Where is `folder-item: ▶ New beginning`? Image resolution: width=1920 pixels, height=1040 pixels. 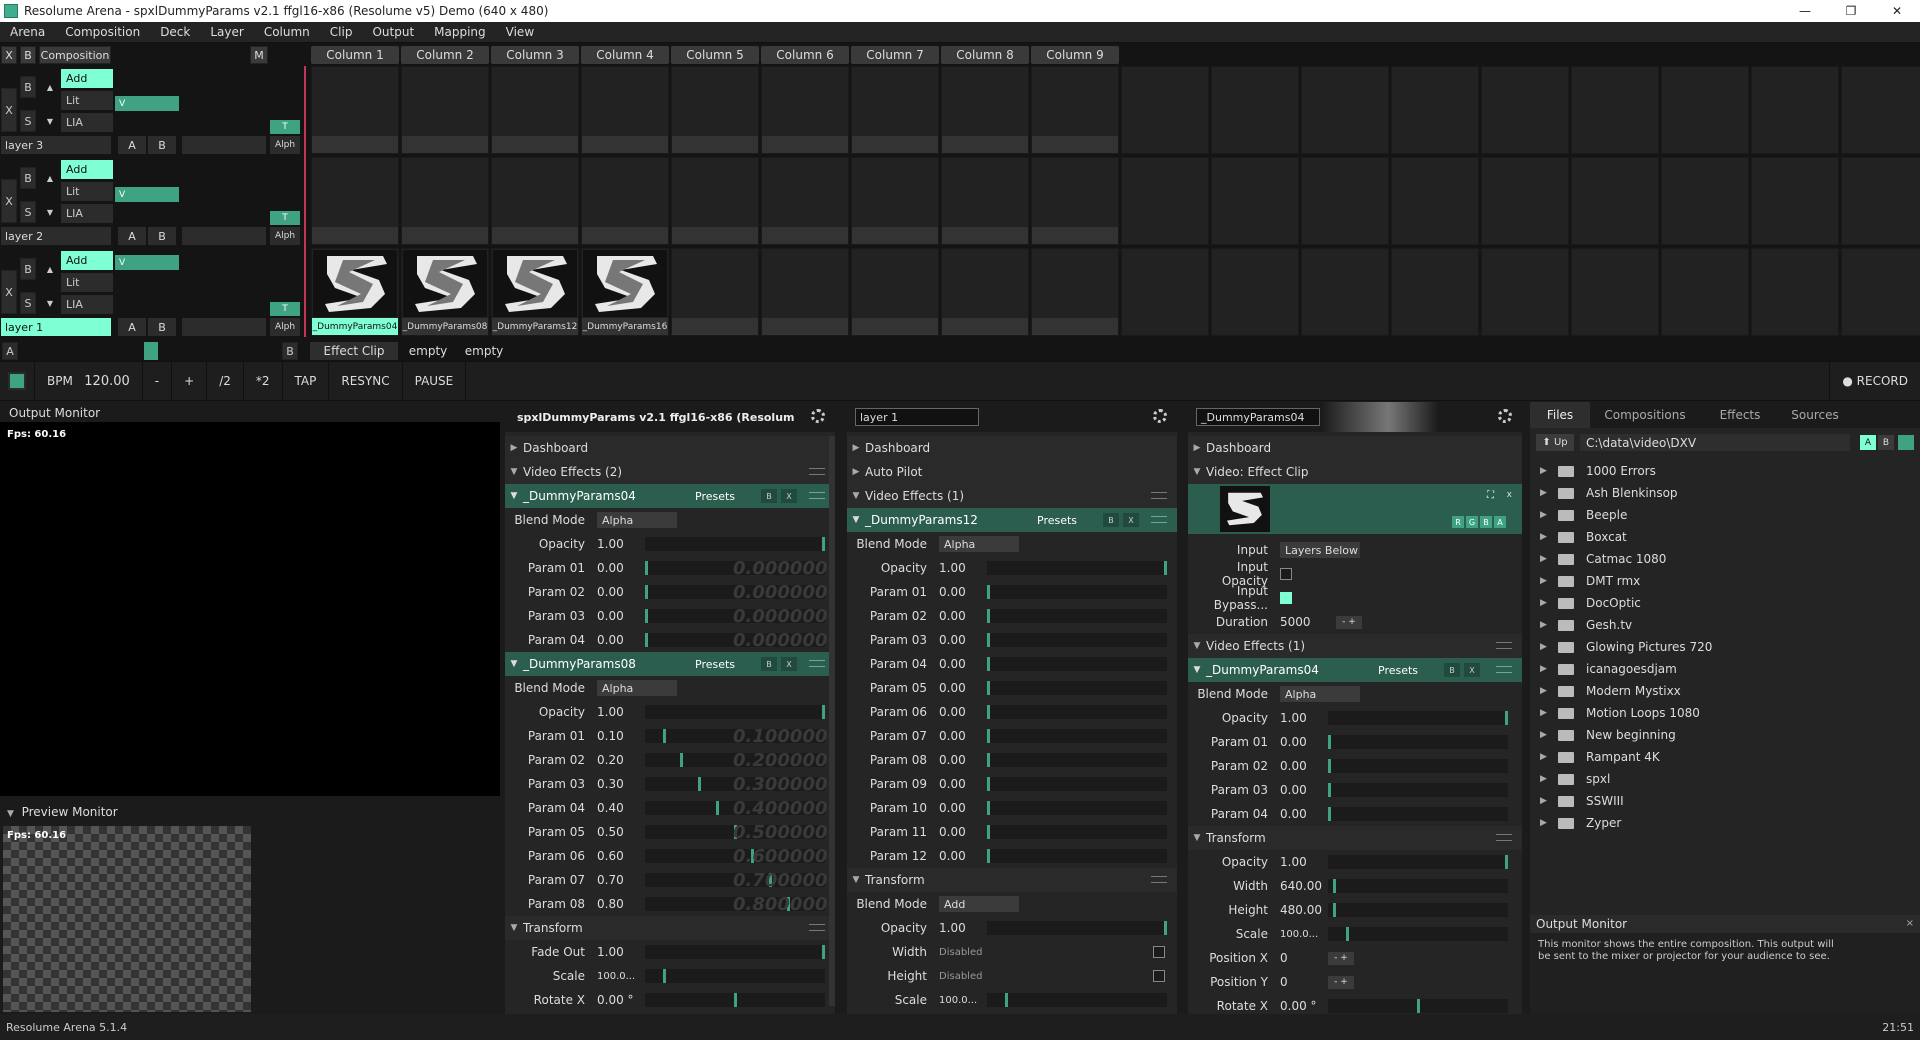
folder-item: ▶ New beginning is located at coordinates (1608, 735).